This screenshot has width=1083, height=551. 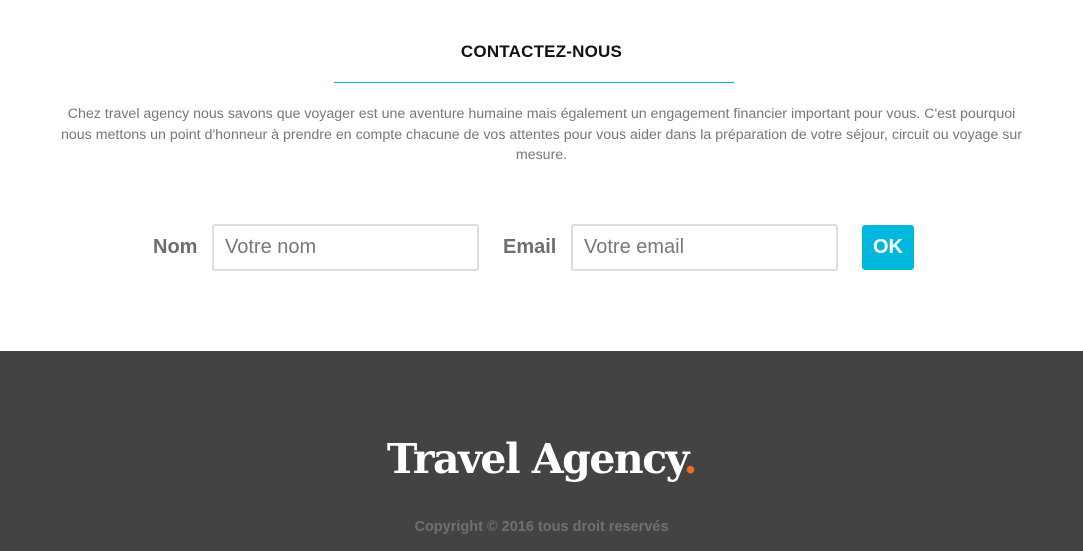 What do you see at coordinates (535, 459) in the screenshot?
I see `logo-text: Travel Agency` at bounding box center [535, 459].